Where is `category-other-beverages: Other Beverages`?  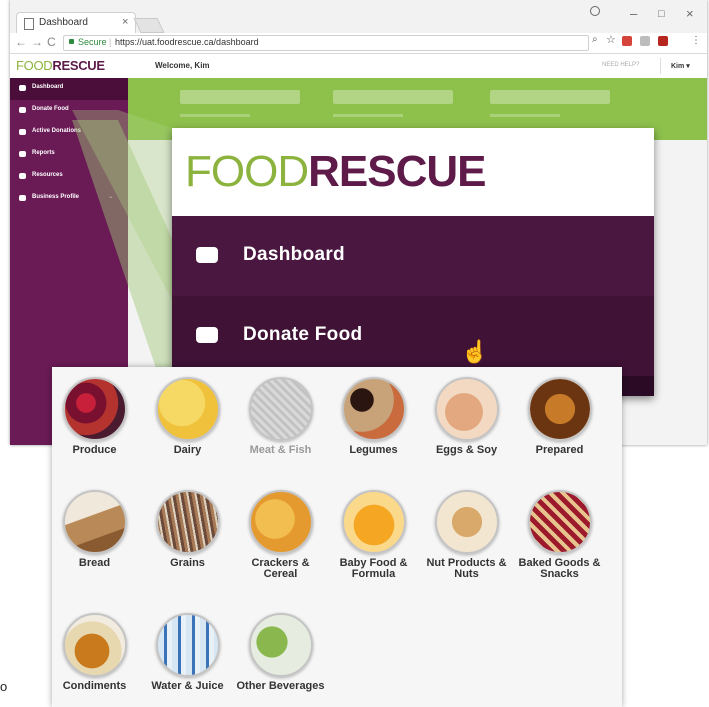
category-other-beverages: Other Beverages is located at coordinates (280, 652).